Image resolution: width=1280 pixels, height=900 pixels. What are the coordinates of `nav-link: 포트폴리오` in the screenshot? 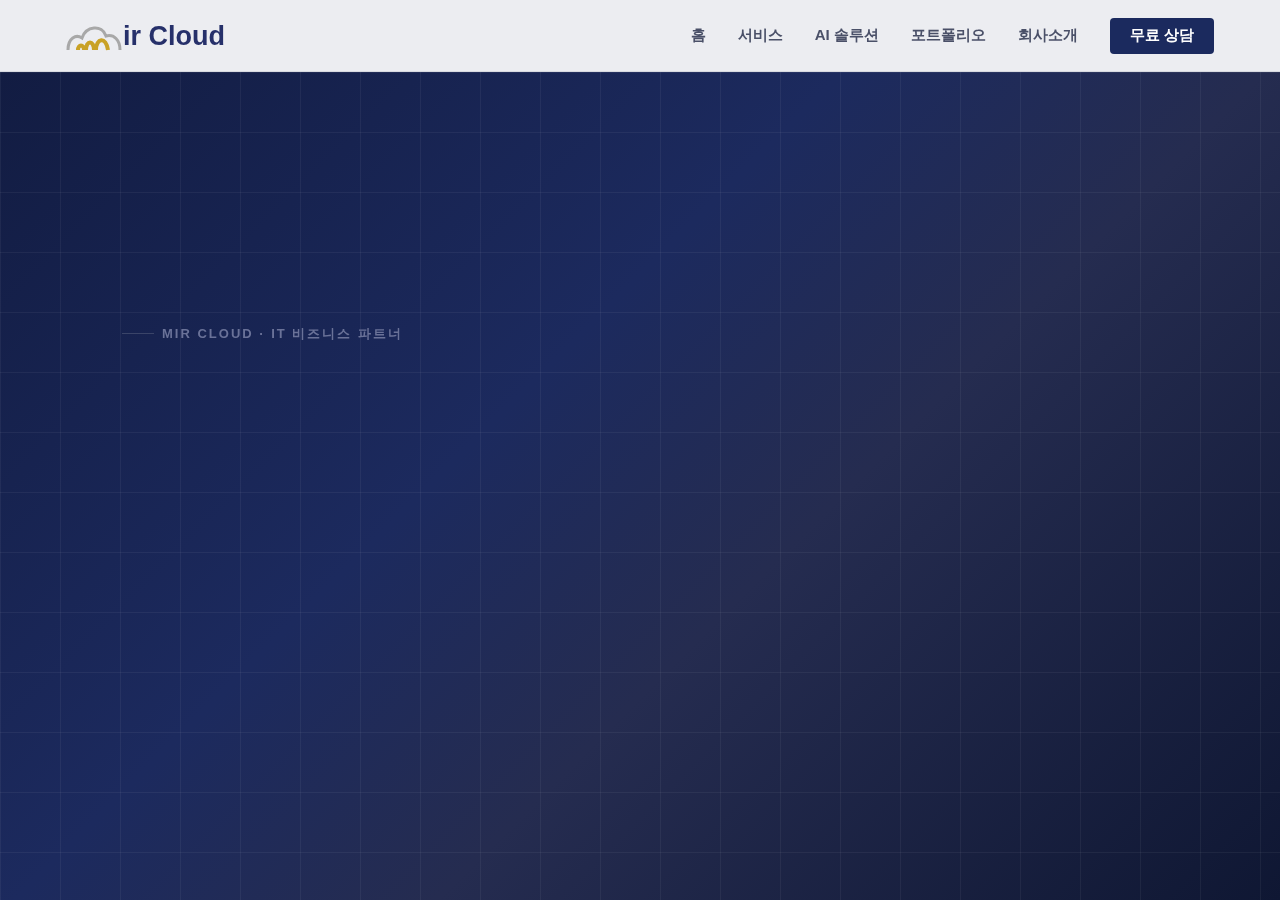 It's located at (948, 35).